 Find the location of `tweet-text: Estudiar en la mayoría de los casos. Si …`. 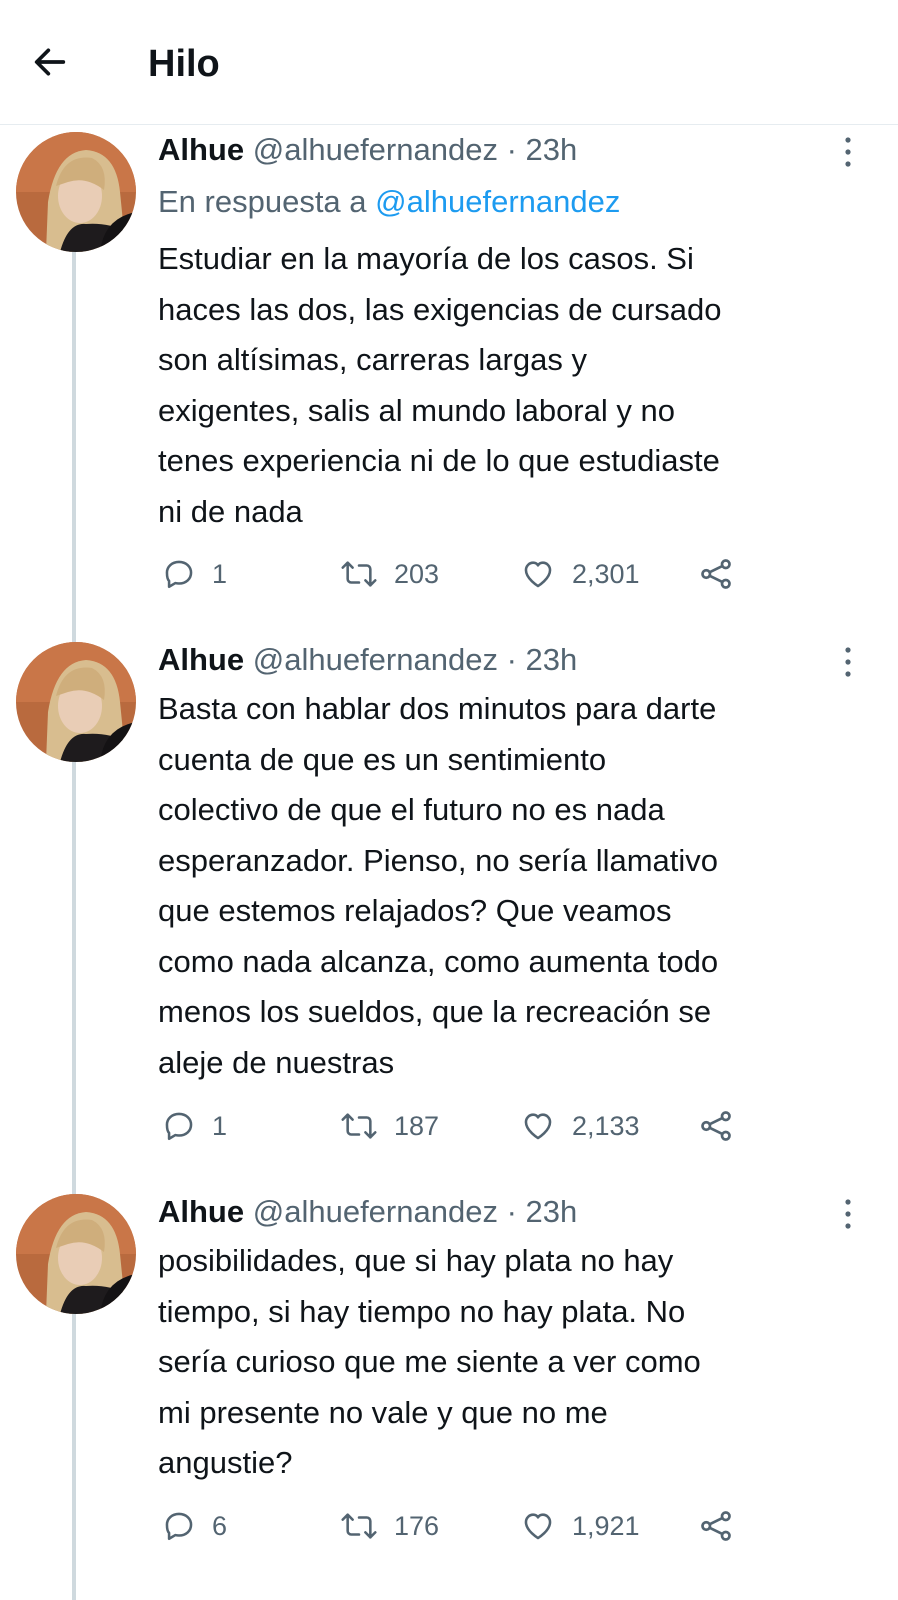

tweet-text: Estudiar en la mayoría de los casos. Si … is located at coordinates (440, 385).